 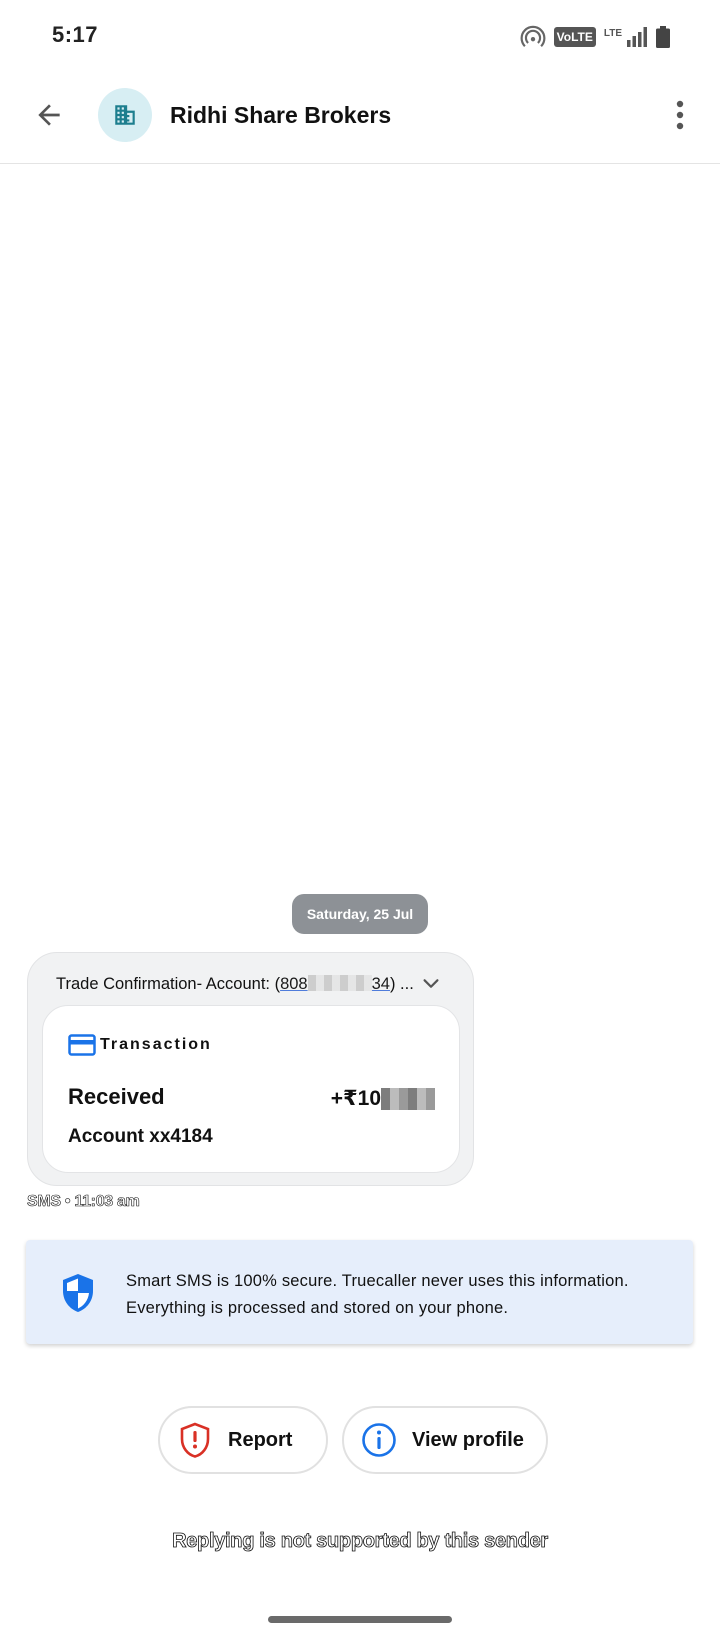 I want to click on lte-label: LTE, so click(x=612, y=33).